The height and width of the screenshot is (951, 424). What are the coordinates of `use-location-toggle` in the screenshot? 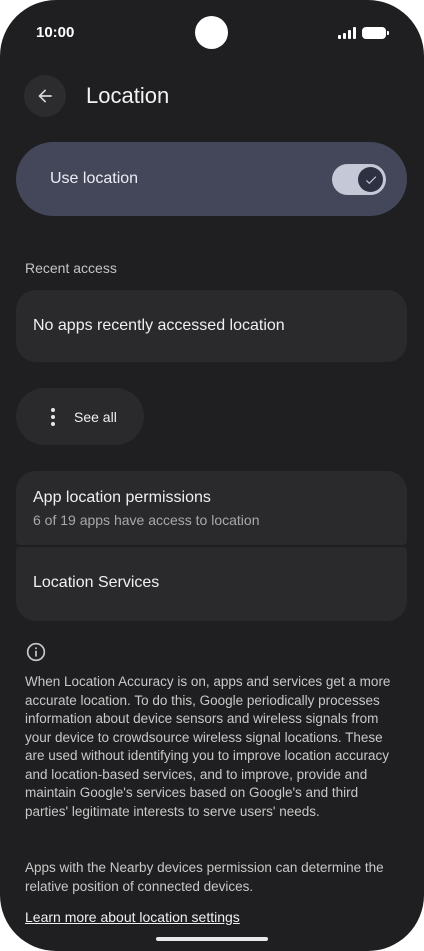 It's located at (359, 179).